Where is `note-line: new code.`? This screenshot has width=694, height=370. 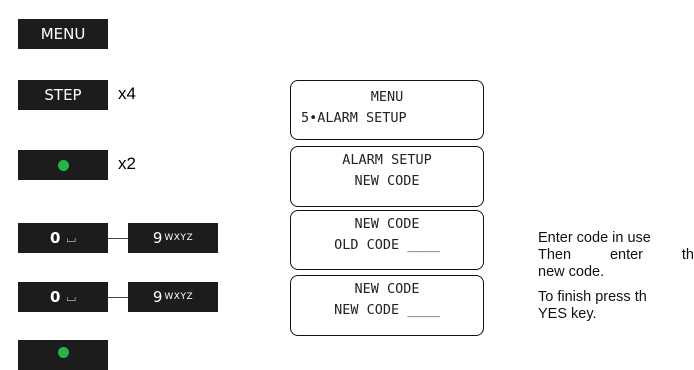 note-line: new code. is located at coordinates (571, 272).